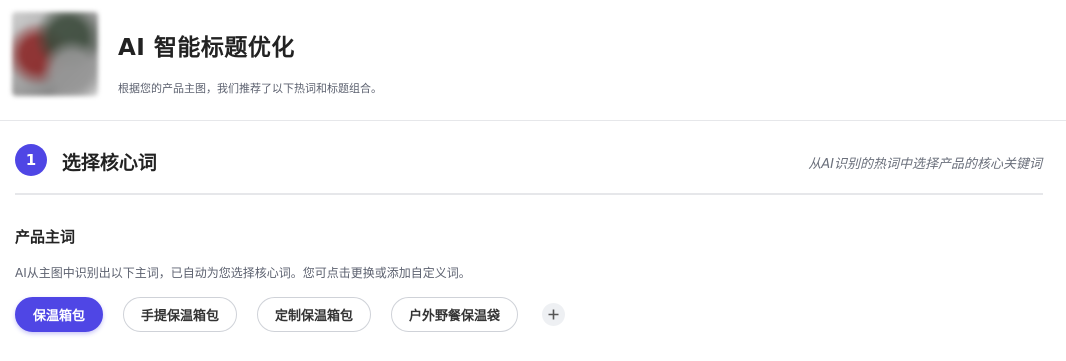 The width and height of the screenshot is (1066, 361). What do you see at coordinates (455, 314) in the screenshot?
I see `keyword-chip: 户外野餐保温袋` at bounding box center [455, 314].